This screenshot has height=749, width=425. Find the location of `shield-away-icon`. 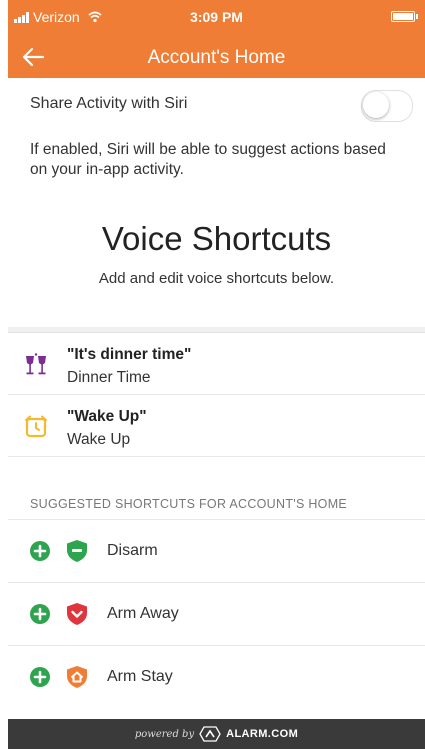

shield-away-icon is located at coordinates (77, 614).